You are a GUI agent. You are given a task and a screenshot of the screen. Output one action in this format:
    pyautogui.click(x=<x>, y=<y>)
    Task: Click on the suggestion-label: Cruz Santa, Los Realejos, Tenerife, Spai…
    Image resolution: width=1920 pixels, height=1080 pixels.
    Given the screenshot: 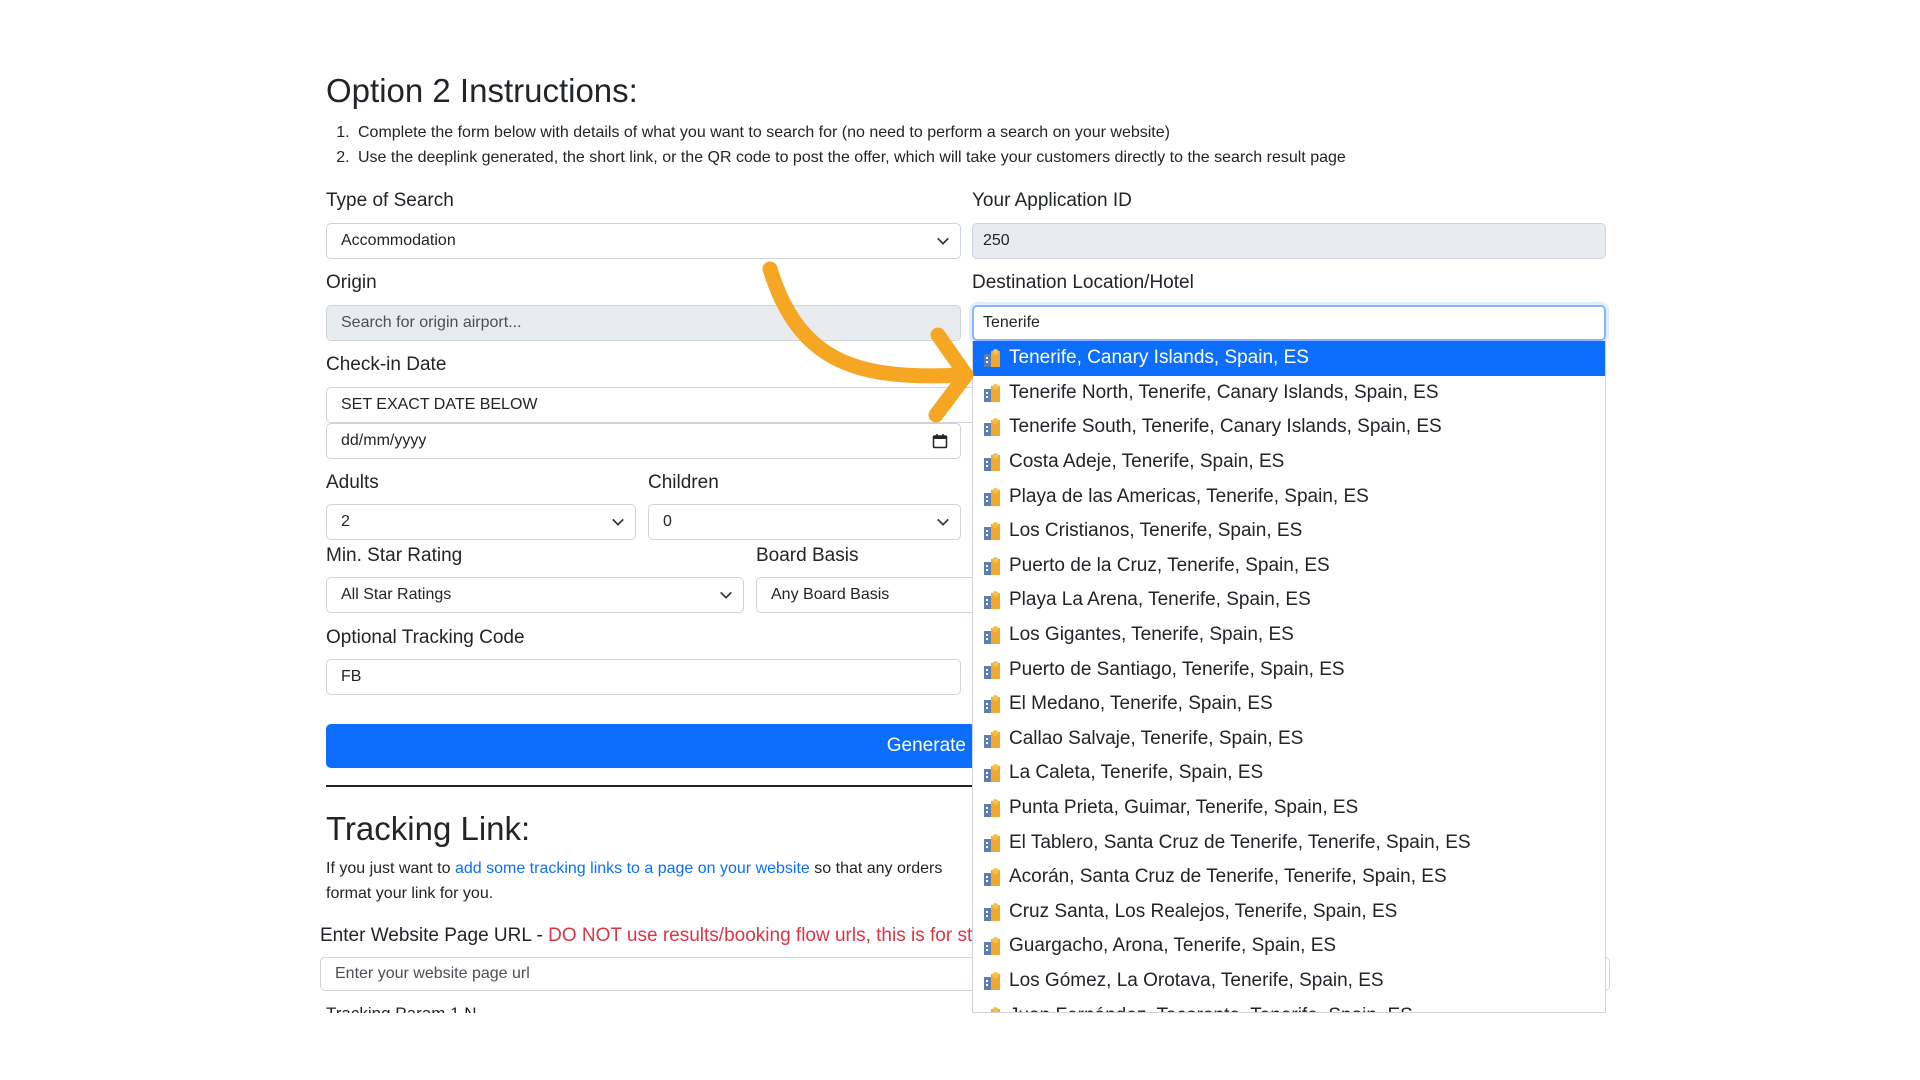 What is the action you would take?
    pyautogui.click(x=1203, y=911)
    